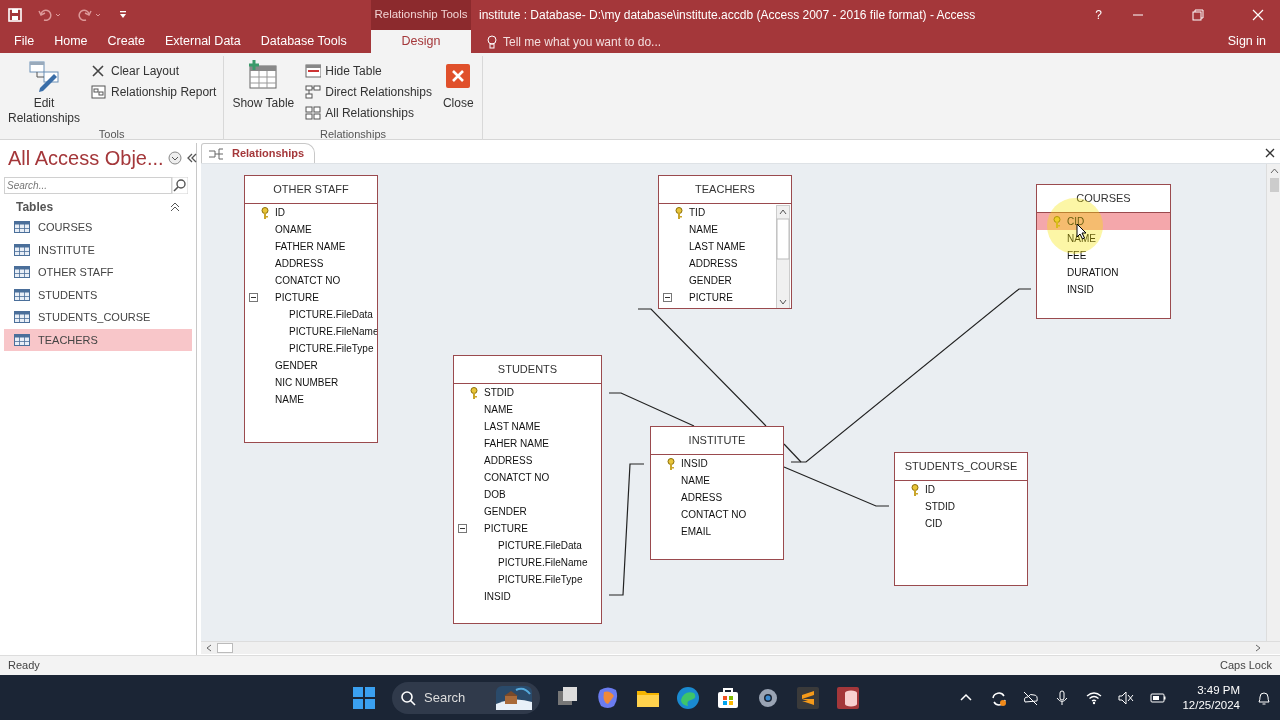 This screenshot has height=720, width=1280. What do you see at coordinates (717, 212) in the screenshot?
I see `field-row: TID` at bounding box center [717, 212].